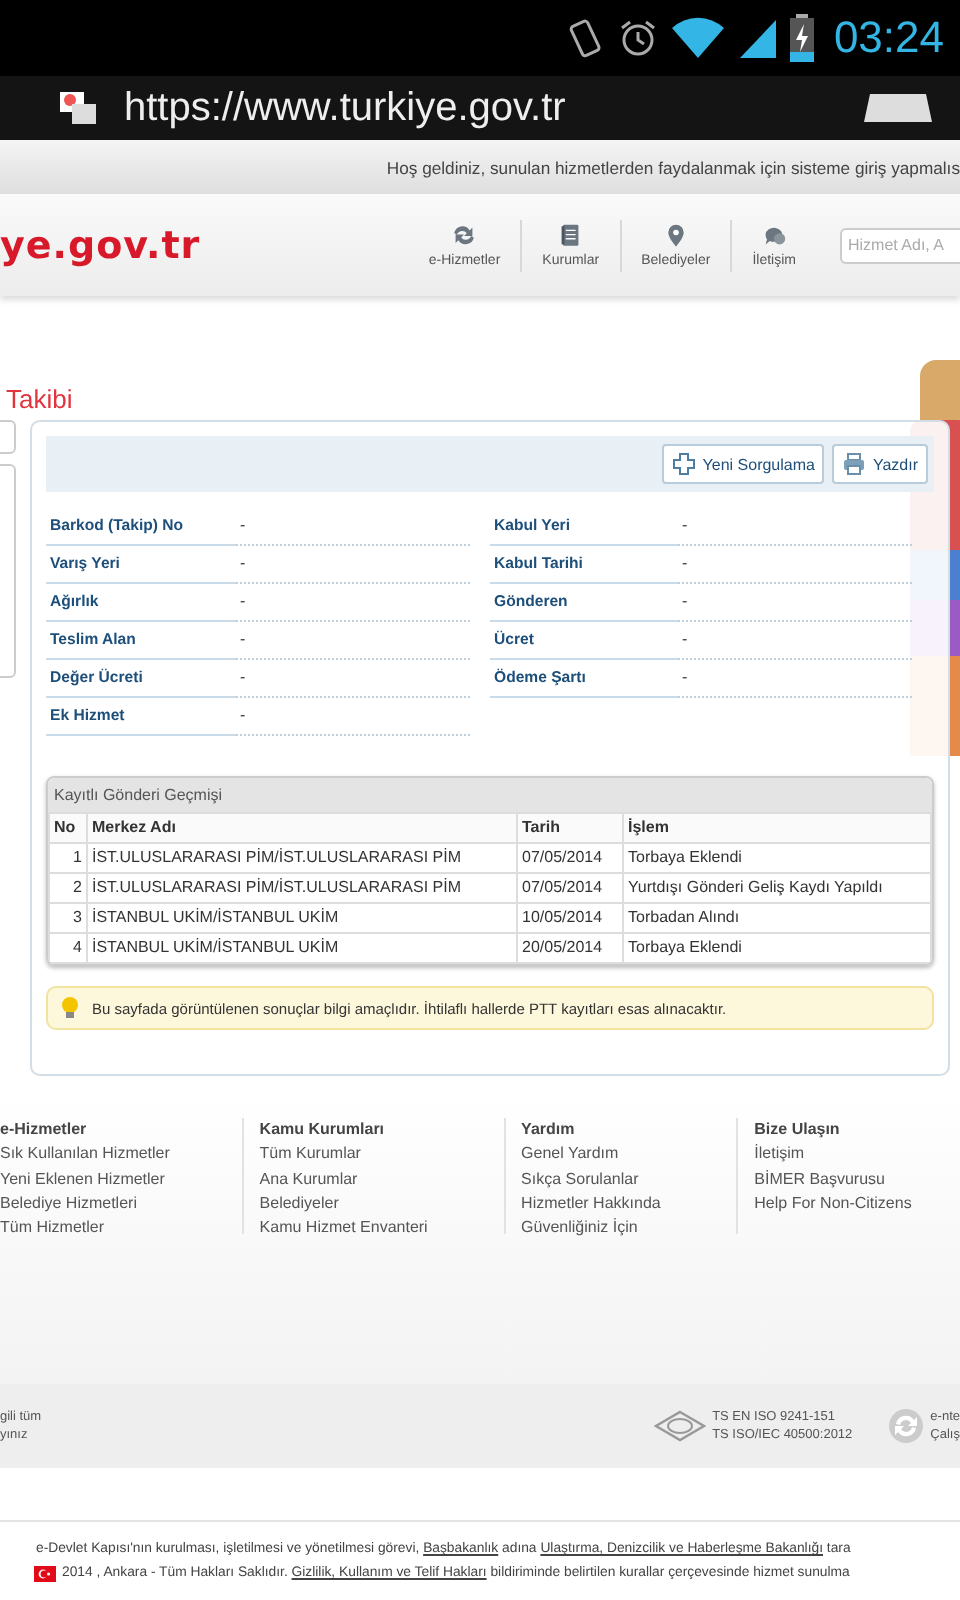  Describe the element at coordinates (880, 464) in the screenshot. I see `print-button: Yazdır` at that location.